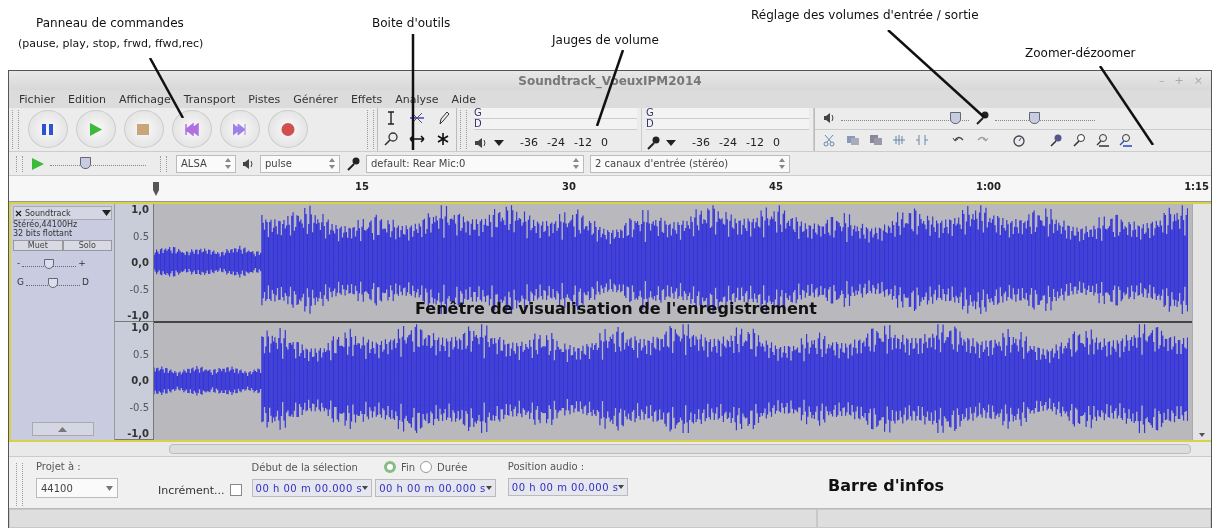 The width and height of the screenshot is (1218, 528). I want to click on play-icon, so click(38, 163).